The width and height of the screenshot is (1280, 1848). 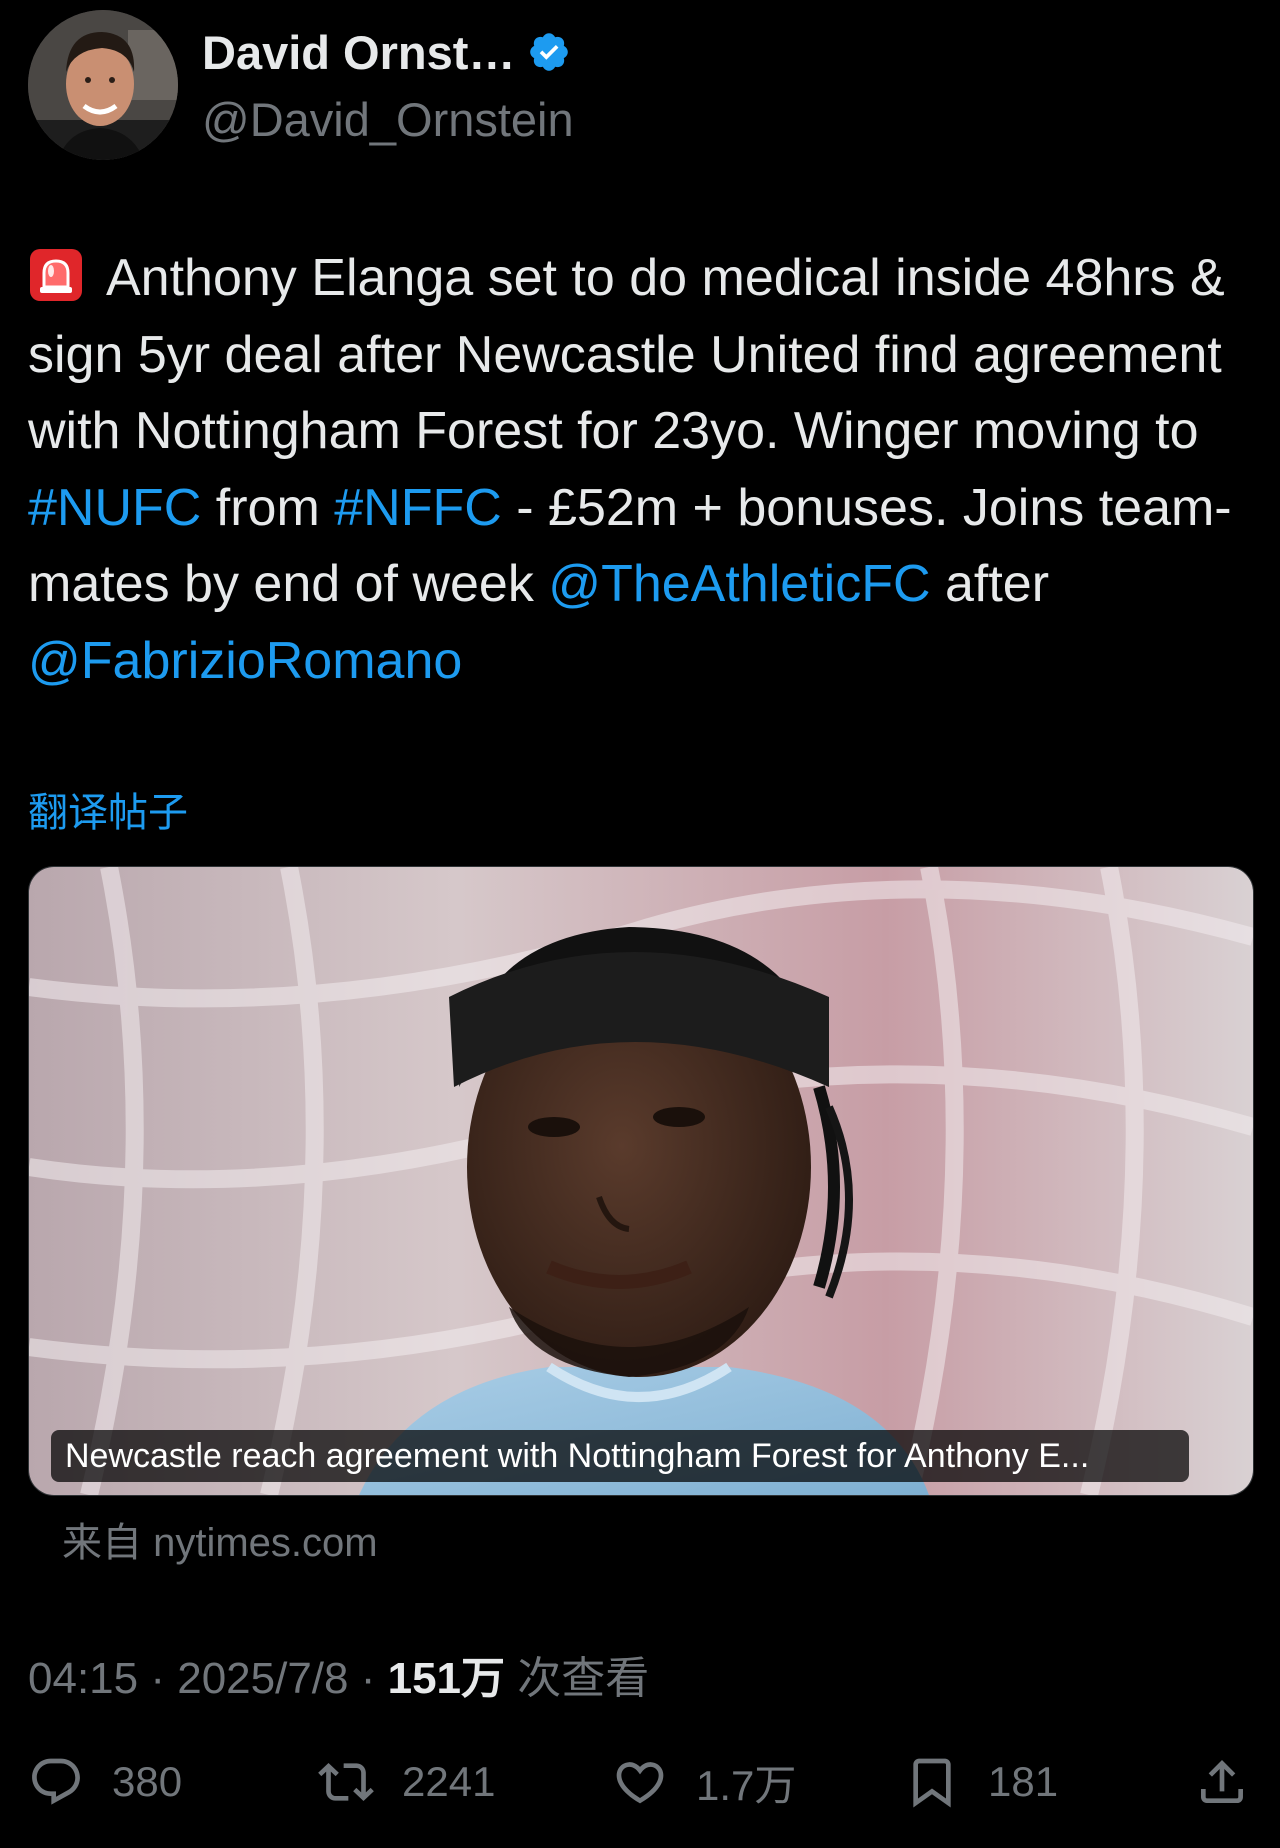 What do you see at coordinates (220, 1539) in the screenshot?
I see `card-source: 来自 nytimes.com` at bounding box center [220, 1539].